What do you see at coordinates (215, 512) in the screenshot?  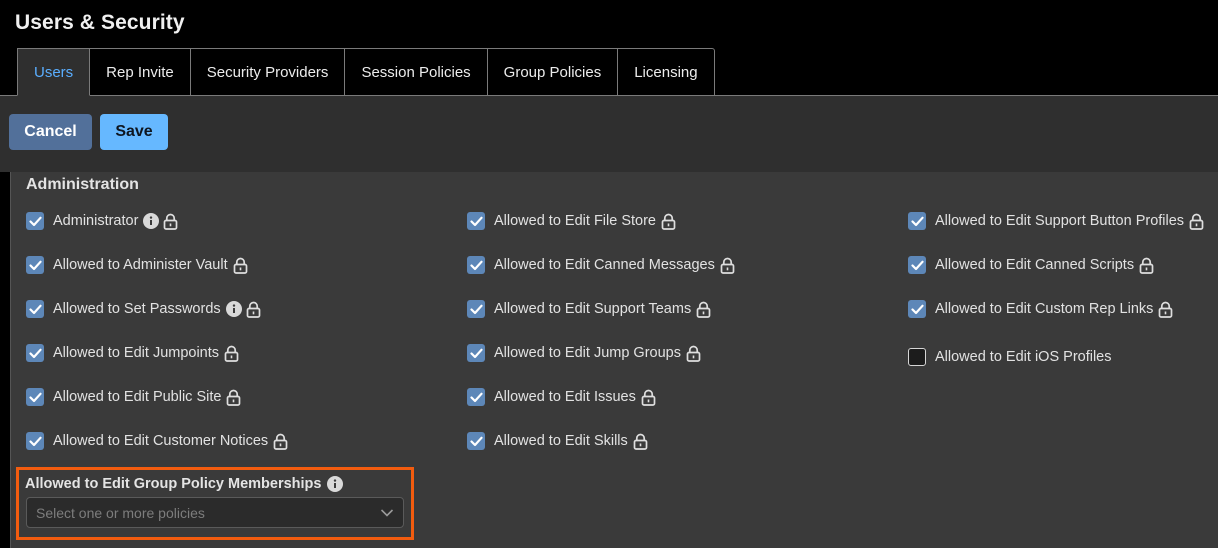 I see `group-policy-select: Select one or more policies` at bounding box center [215, 512].